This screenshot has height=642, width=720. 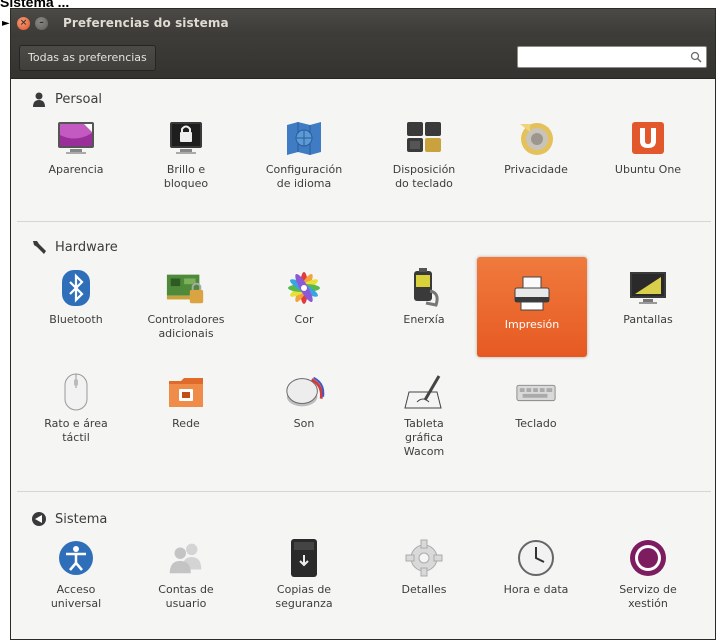 I want to click on item-tableta-wacom: Tableta gráfica Wacom, so click(x=424, y=421).